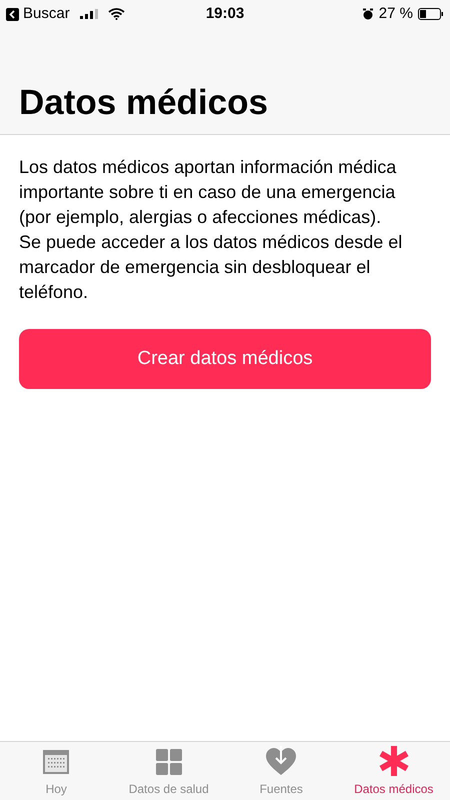  What do you see at coordinates (225, 14) in the screenshot?
I see `status-time: 19:03` at bounding box center [225, 14].